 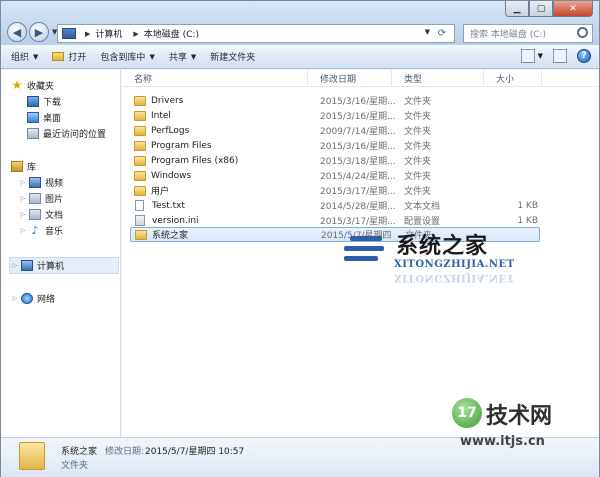 I want to click on window-caption-buttons: ▁ ▢ ✕, so click(x=549, y=9).